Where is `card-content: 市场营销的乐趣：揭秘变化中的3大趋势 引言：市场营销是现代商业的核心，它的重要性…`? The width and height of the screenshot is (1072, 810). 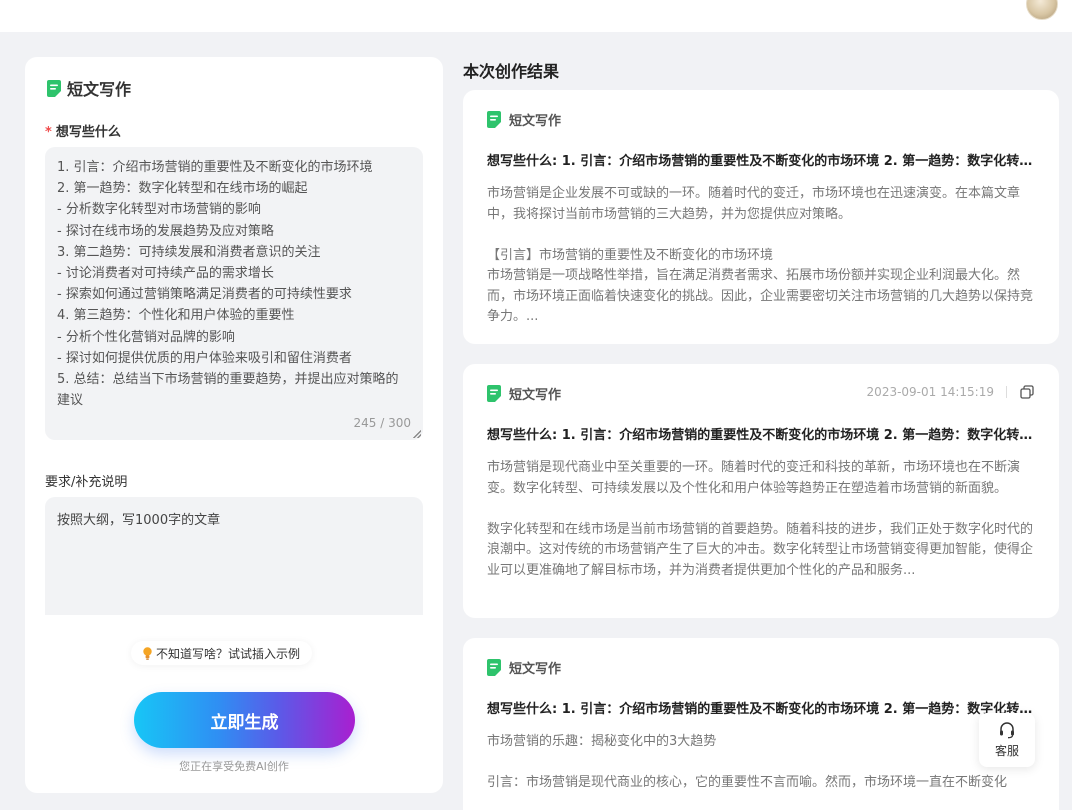 card-content: 市场营销的乐趣：揭秘变化中的3大趋势 引言：市场营销是现代商业的核心，它的重要性… is located at coordinates (761, 763).